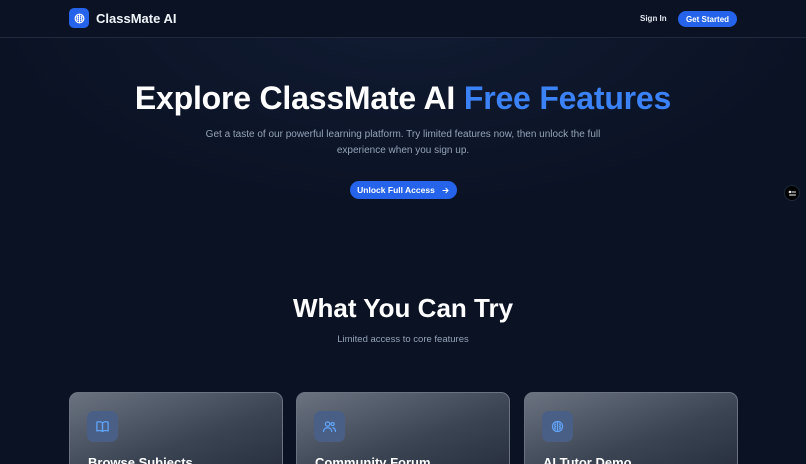 This screenshot has width=806, height=464. Describe the element at coordinates (79, 18) in the screenshot. I see `brain-logo-icon` at that location.